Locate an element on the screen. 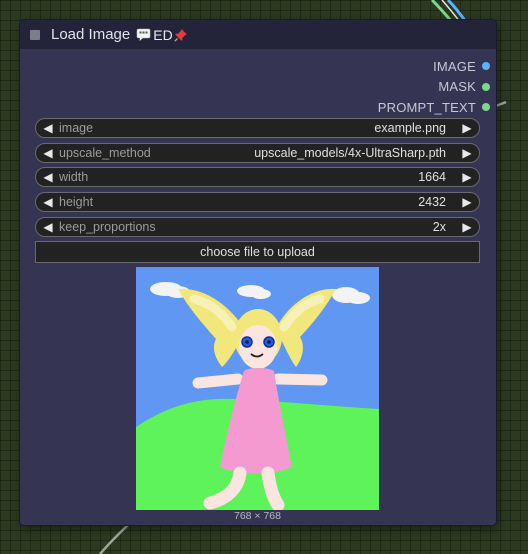 This screenshot has width=528, height=554. widget-image-label: image is located at coordinates (76, 128).